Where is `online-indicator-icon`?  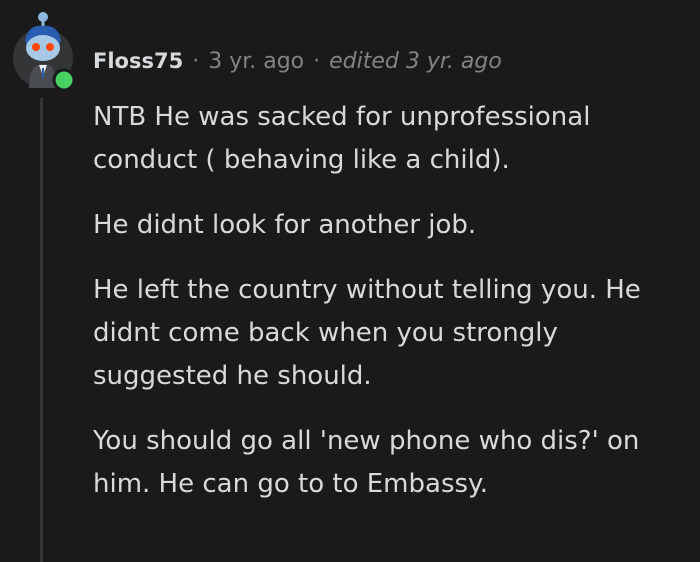
online-indicator-icon is located at coordinates (64, 80).